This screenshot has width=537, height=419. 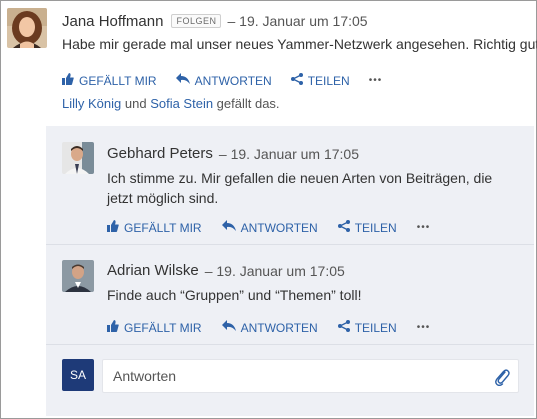 I want to click on liker-link: Sofia Stein, so click(x=181, y=103).